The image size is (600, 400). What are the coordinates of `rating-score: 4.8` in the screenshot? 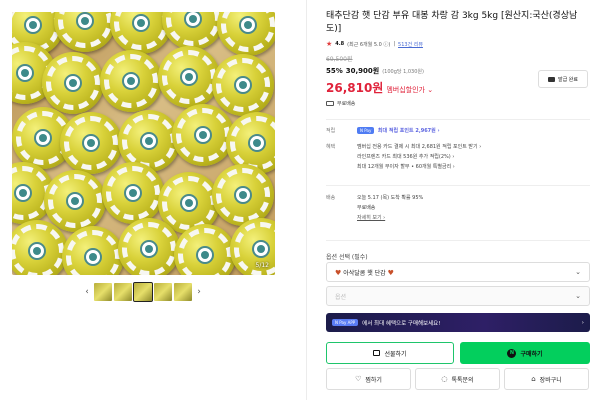 It's located at (340, 44).